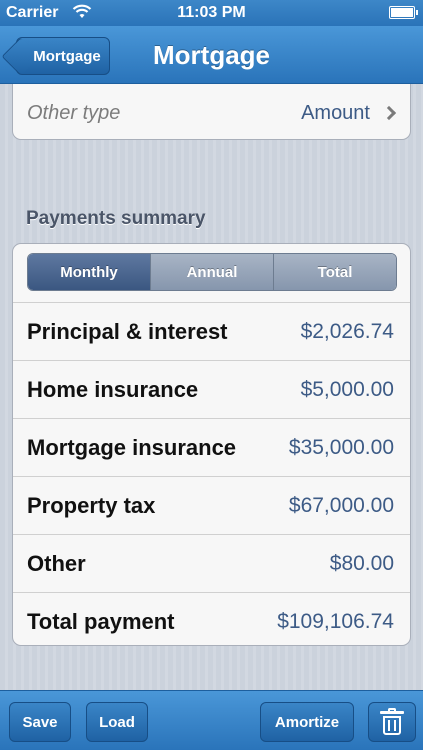 Image resolution: width=423 pixels, height=750 pixels. What do you see at coordinates (403, 12) in the screenshot?
I see `battery-icon` at bounding box center [403, 12].